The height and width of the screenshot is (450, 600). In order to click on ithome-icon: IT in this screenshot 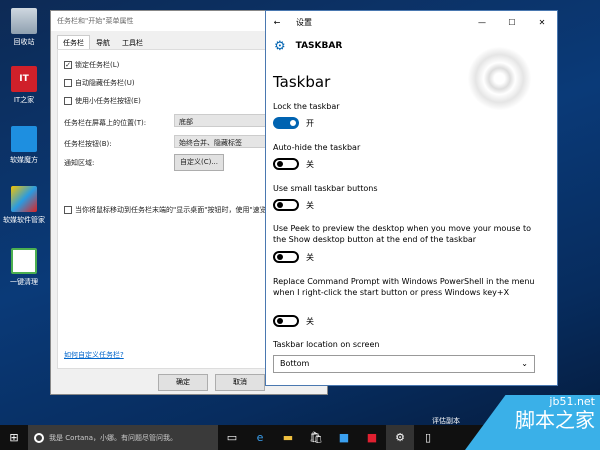, I will do `click(24, 79)`.